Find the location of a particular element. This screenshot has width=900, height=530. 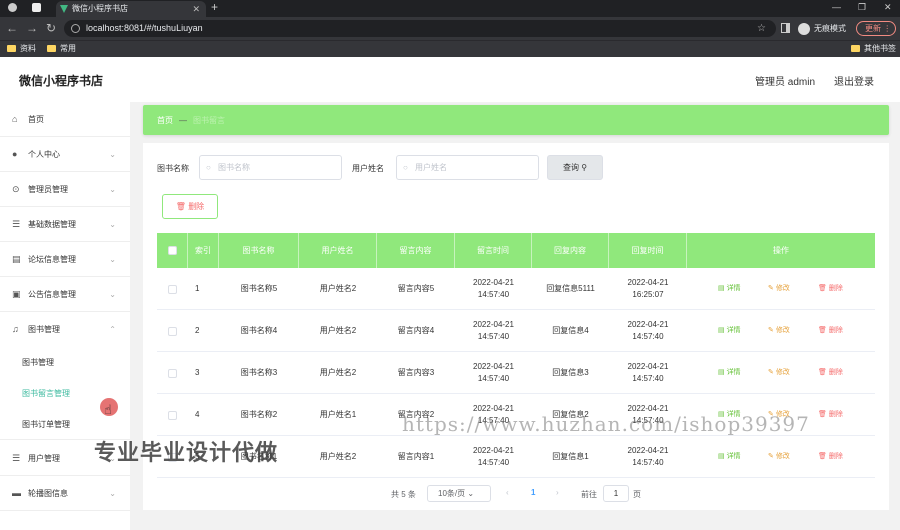

edit-label: 修改 is located at coordinates (782, 288).